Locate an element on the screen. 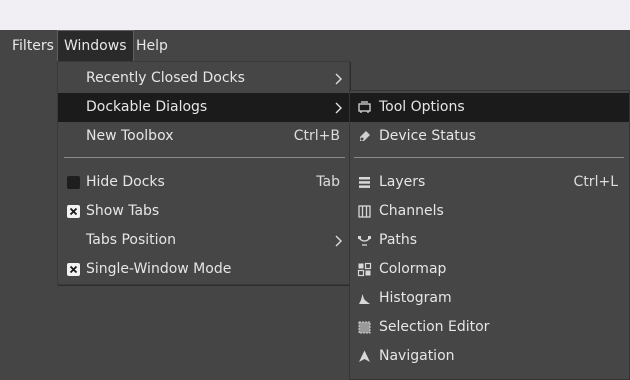 This screenshot has width=630, height=380. tool-options-icon is located at coordinates (364, 107).